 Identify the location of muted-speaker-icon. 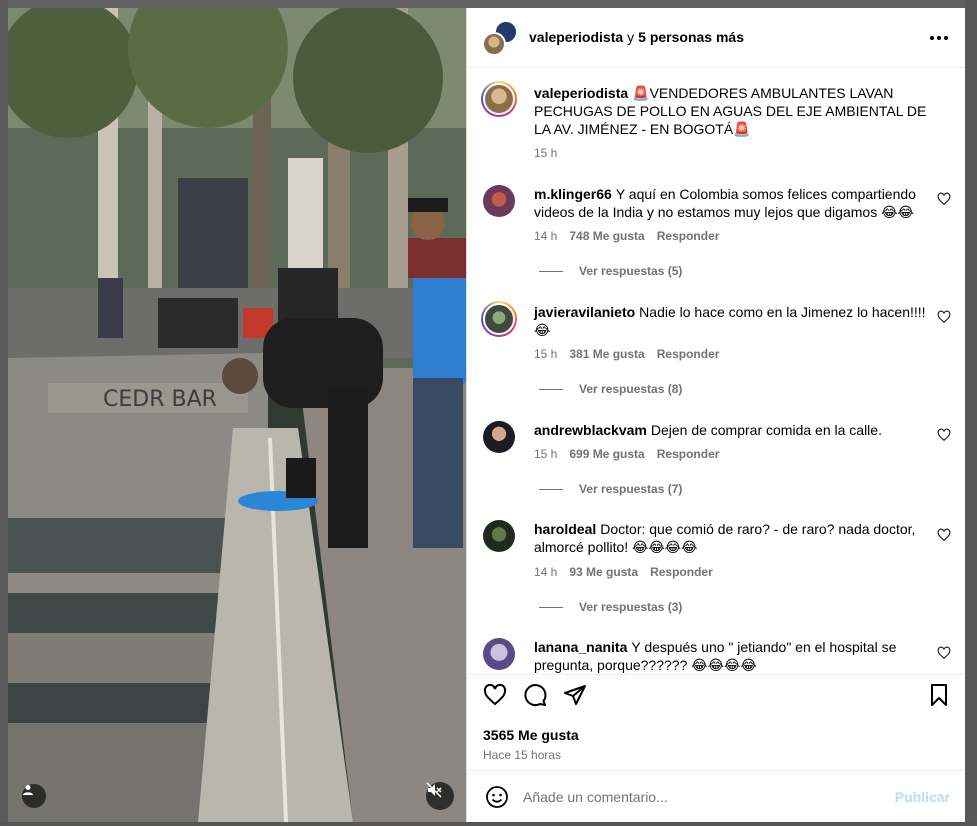
(434, 790).